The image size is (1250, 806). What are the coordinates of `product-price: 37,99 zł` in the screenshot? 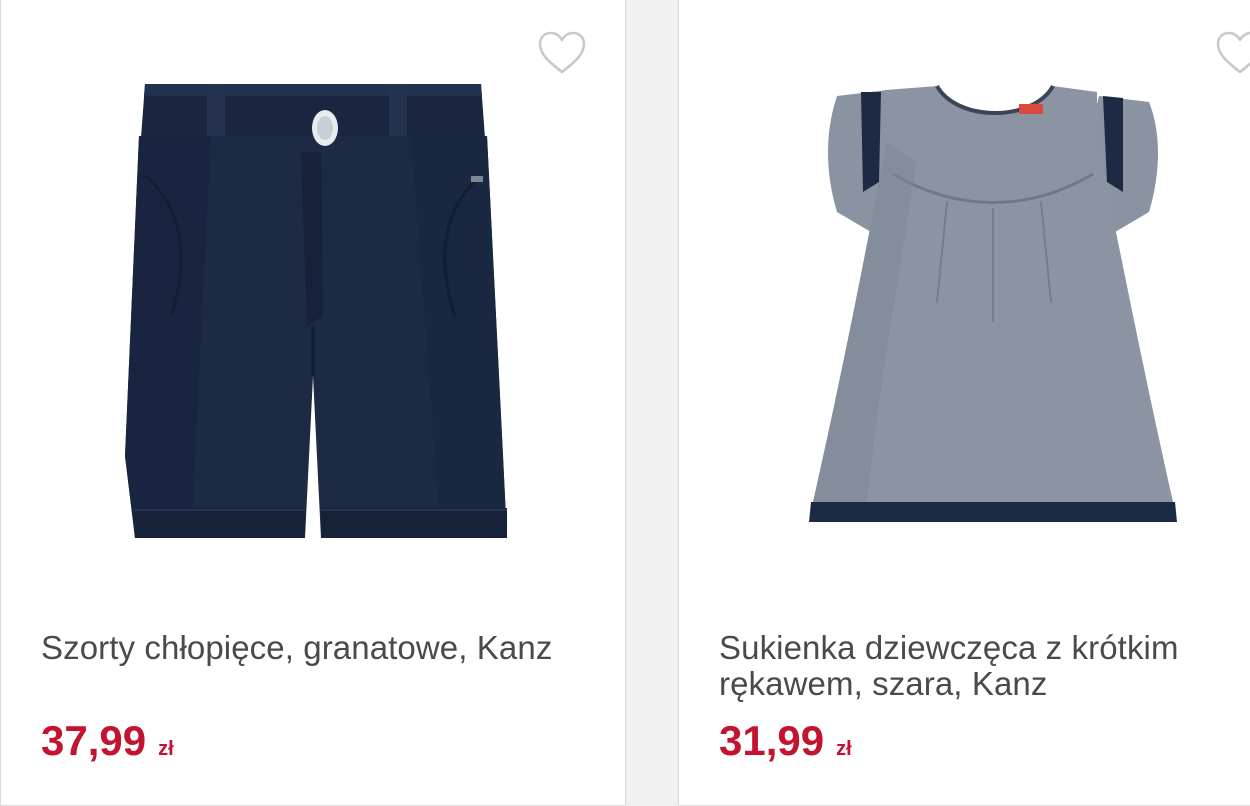 It's located at (107, 741).